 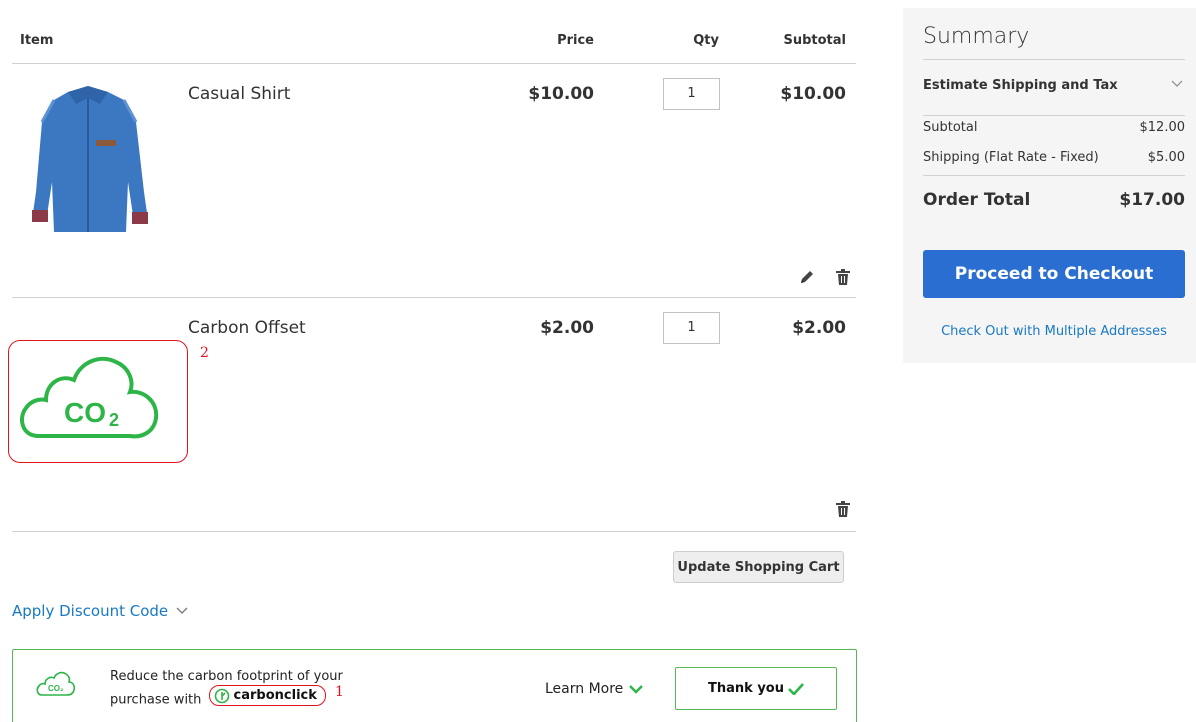 What do you see at coordinates (1049, 331) in the screenshot?
I see `multiple-addresses-link: Check Out with Multiple Addresses` at bounding box center [1049, 331].